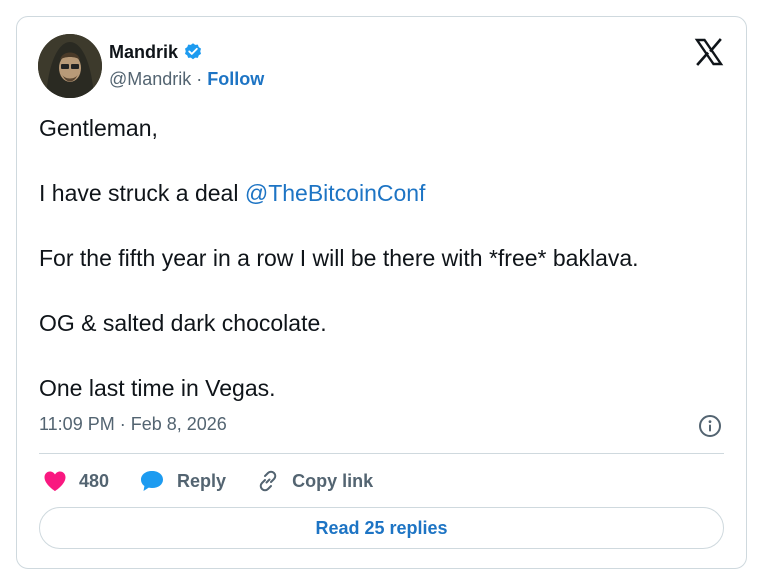 This screenshot has height=588, width=762. Describe the element at coordinates (235, 79) in the screenshot. I see `follow-link: Follow` at that location.